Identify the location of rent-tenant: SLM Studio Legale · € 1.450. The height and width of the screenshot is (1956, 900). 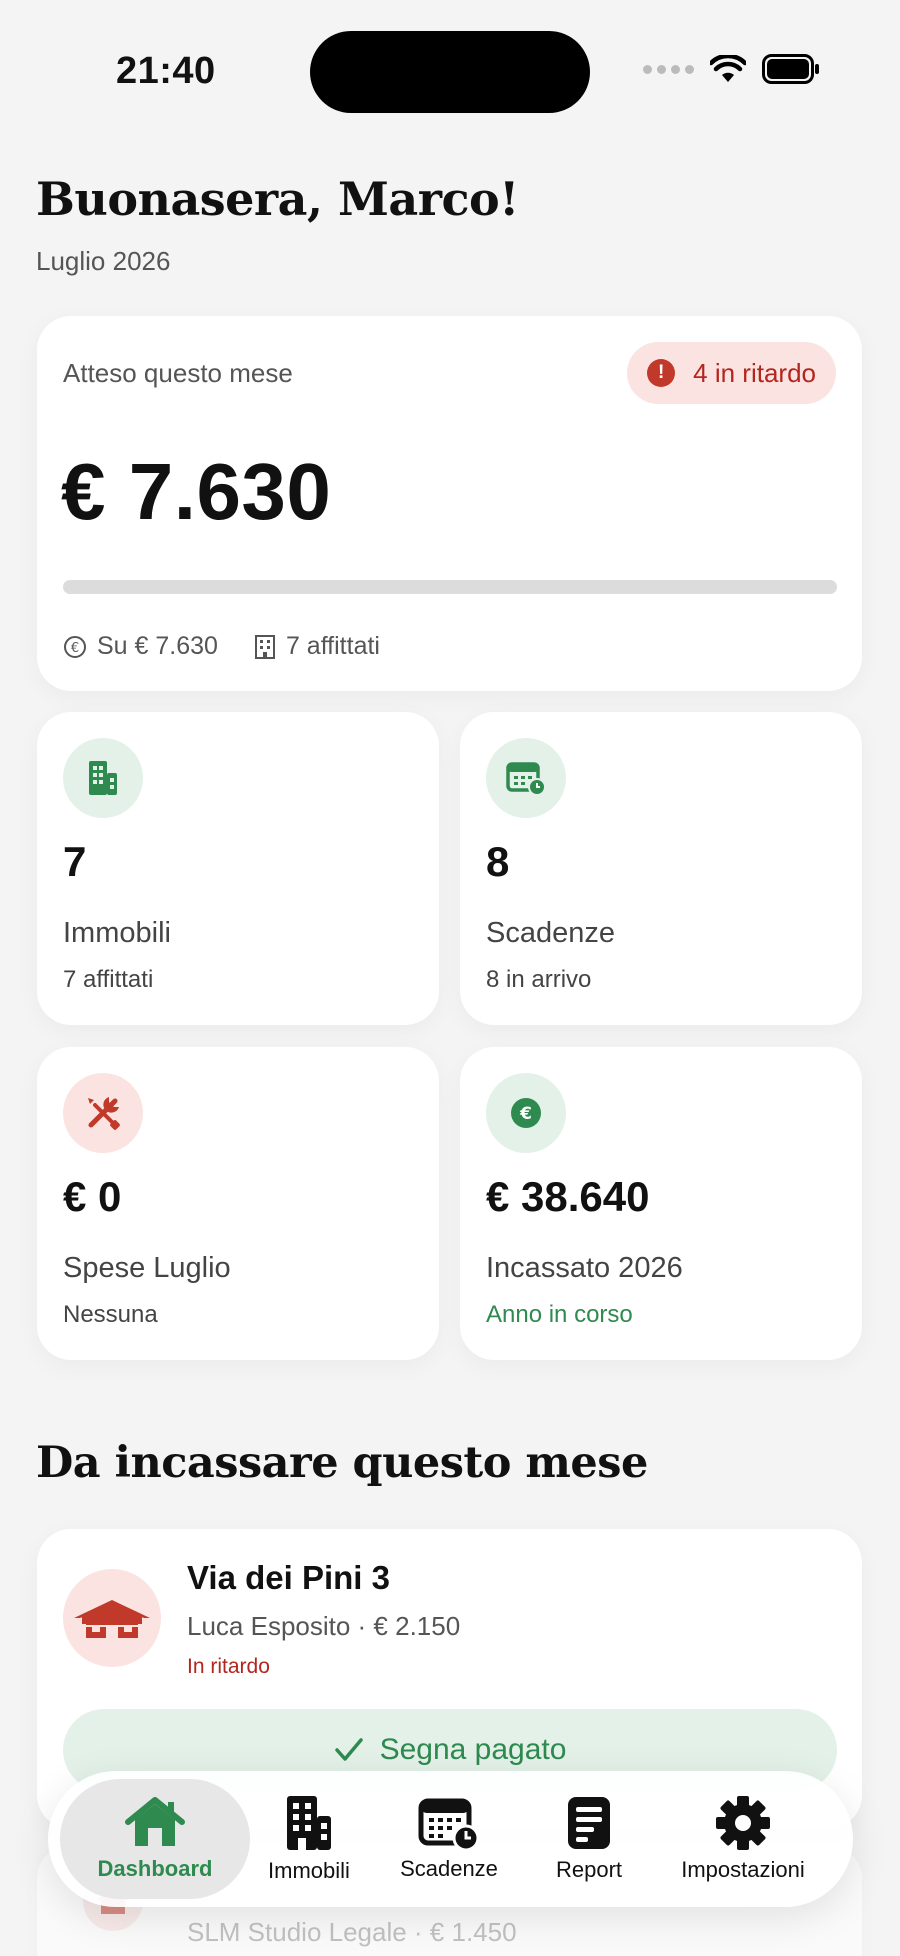
(352, 1932).